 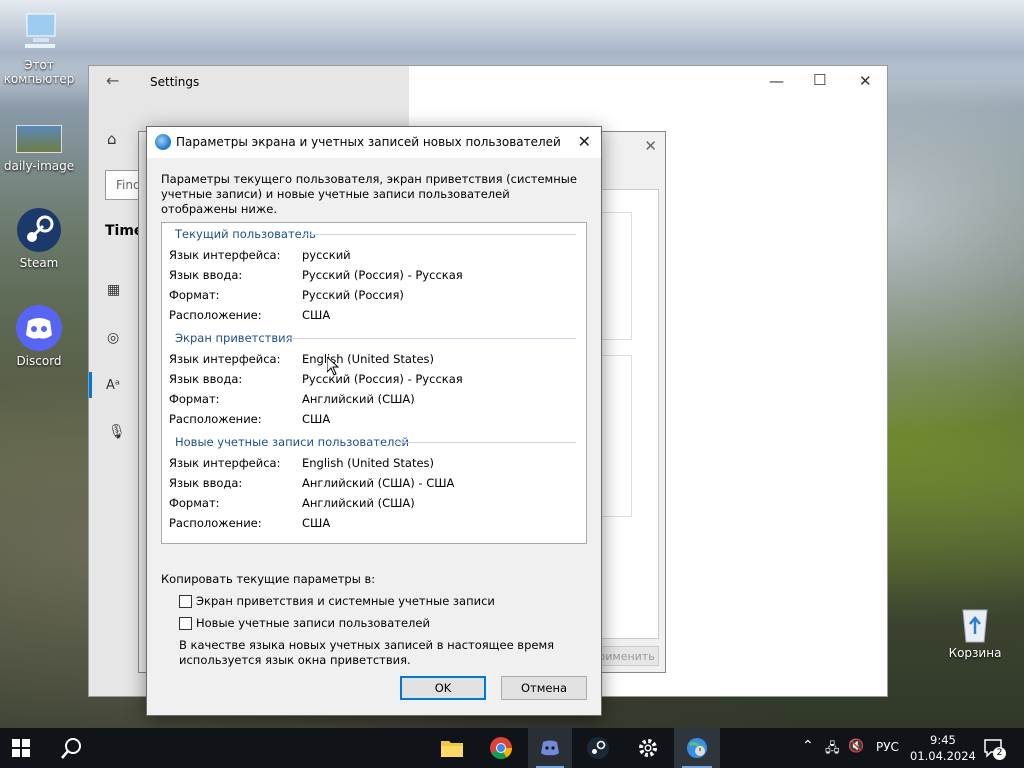 I want to click on chrome-icon, so click(x=501, y=748).